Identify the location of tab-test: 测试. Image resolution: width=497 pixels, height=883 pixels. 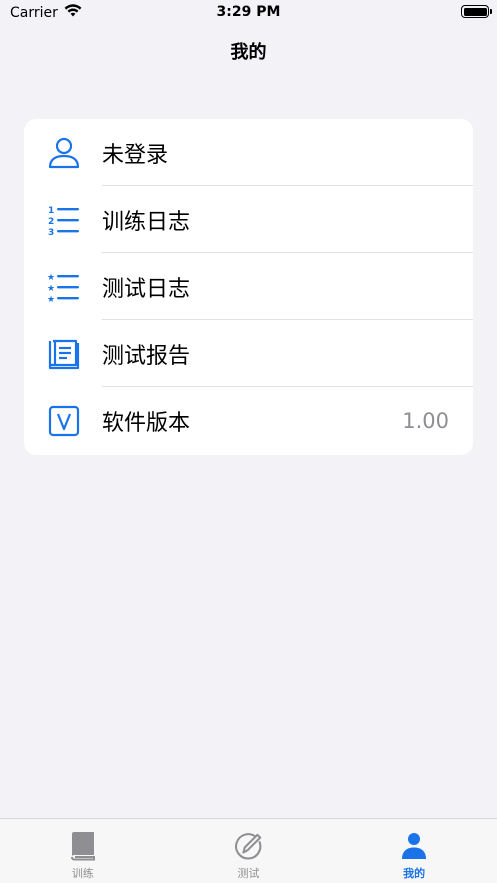
(249, 851).